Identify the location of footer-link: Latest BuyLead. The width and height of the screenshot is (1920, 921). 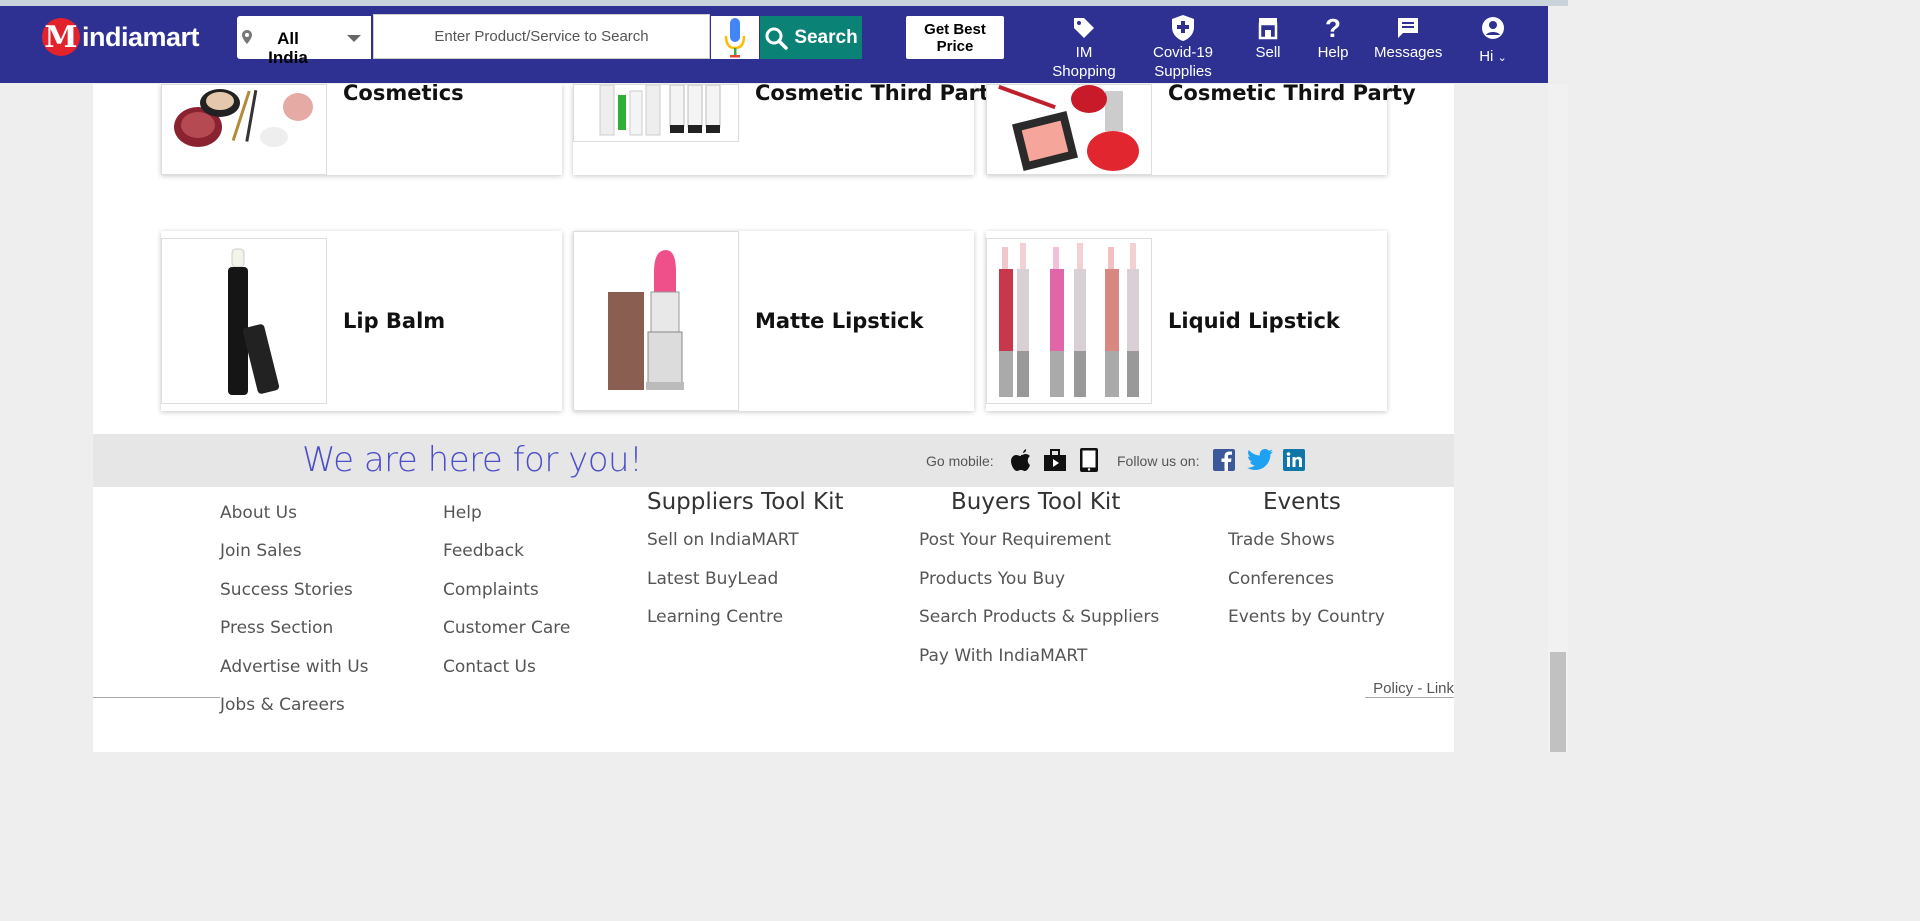
(712, 579).